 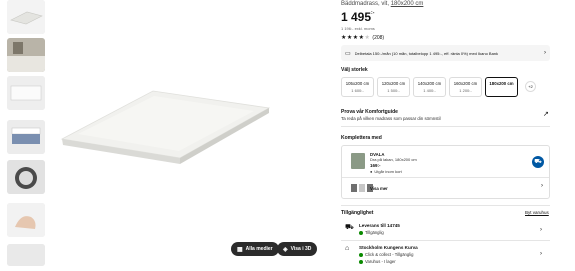 What do you see at coordinates (240, 249) in the screenshot?
I see `images-icon: ▦` at bounding box center [240, 249].